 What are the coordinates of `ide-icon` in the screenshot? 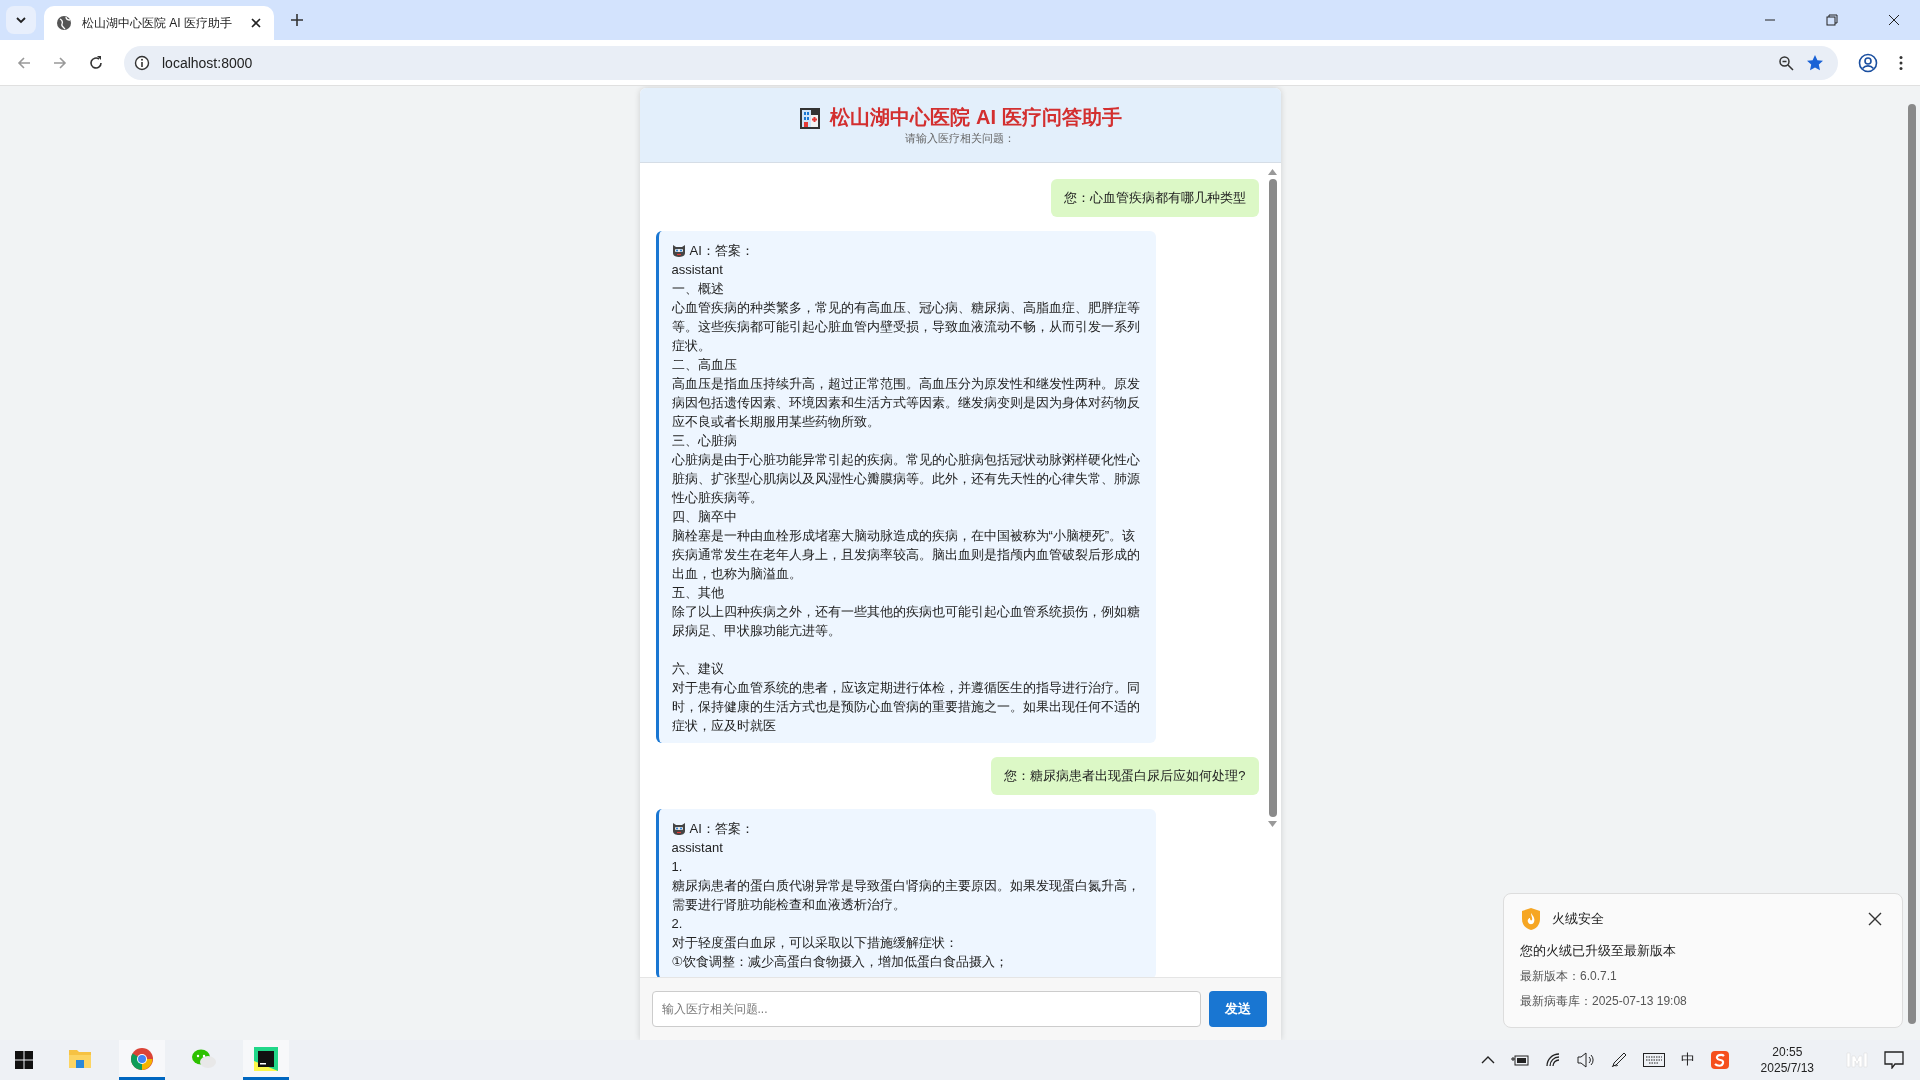 It's located at (266, 1058).